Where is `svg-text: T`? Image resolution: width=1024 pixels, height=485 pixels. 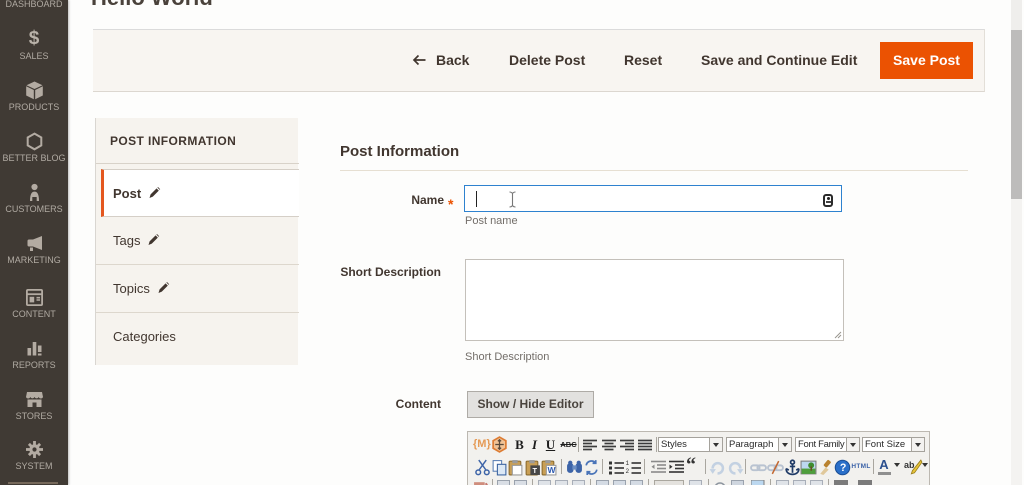
svg-text: T is located at coordinates (535, 470).